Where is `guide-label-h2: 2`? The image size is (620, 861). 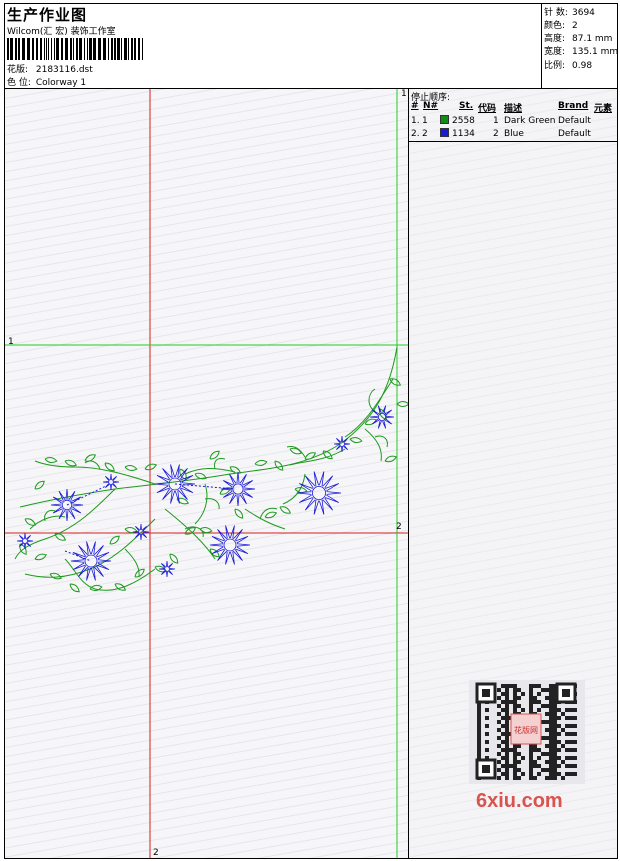
guide-label-h2: 2 is located at coordinates (399, 527).